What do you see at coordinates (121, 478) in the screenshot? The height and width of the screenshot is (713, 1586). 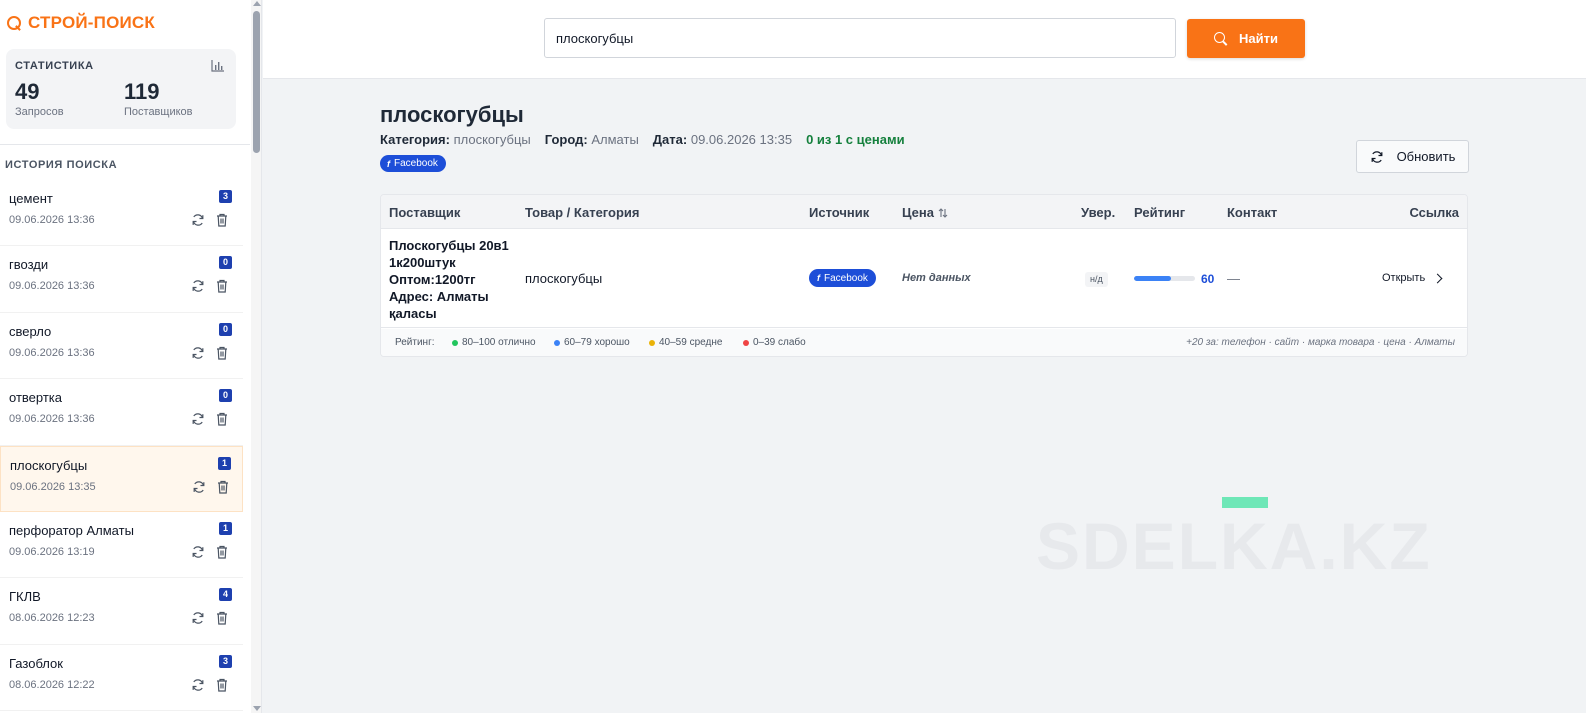 I see `history-item: плоскогубцы 09.06.2026 13:35 1` at bounding box center [121, 478].